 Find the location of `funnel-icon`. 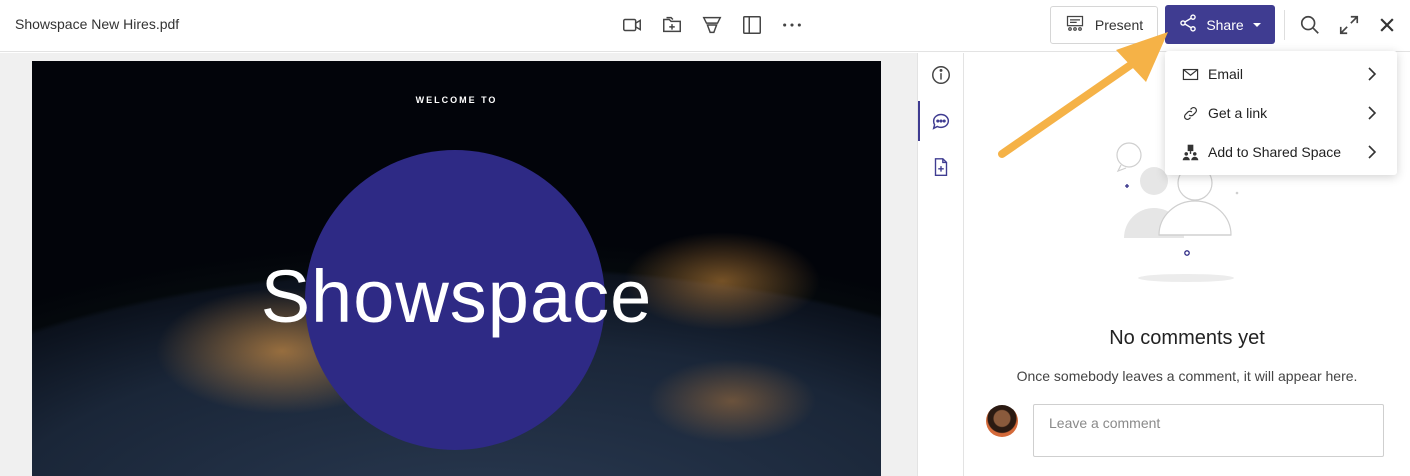

funnel-icon is located at coordinates (712, 25).